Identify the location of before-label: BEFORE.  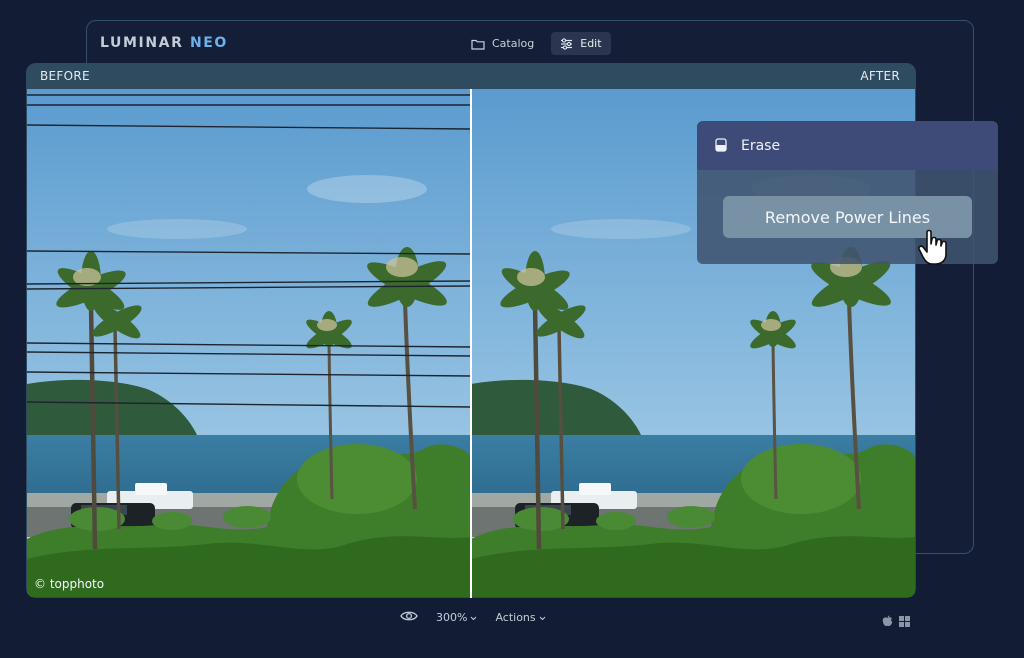
(65, 76).